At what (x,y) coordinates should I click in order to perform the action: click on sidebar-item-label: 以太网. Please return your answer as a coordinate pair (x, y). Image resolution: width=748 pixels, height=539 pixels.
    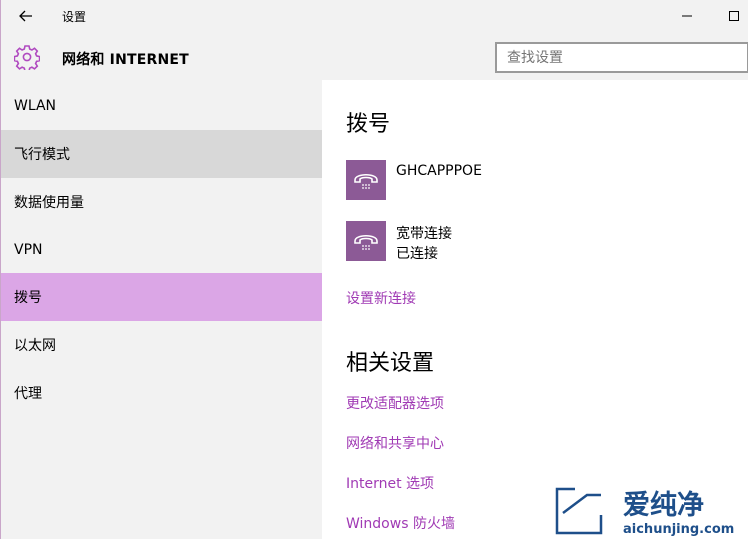
    Looking at the image, I should click on (35, 346).